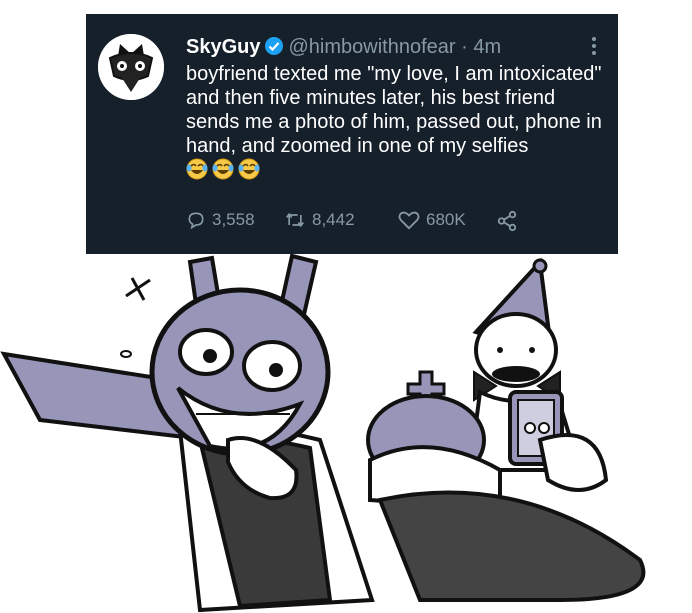  I want to click on handle: @himbowithnofear, so click(371, 47).